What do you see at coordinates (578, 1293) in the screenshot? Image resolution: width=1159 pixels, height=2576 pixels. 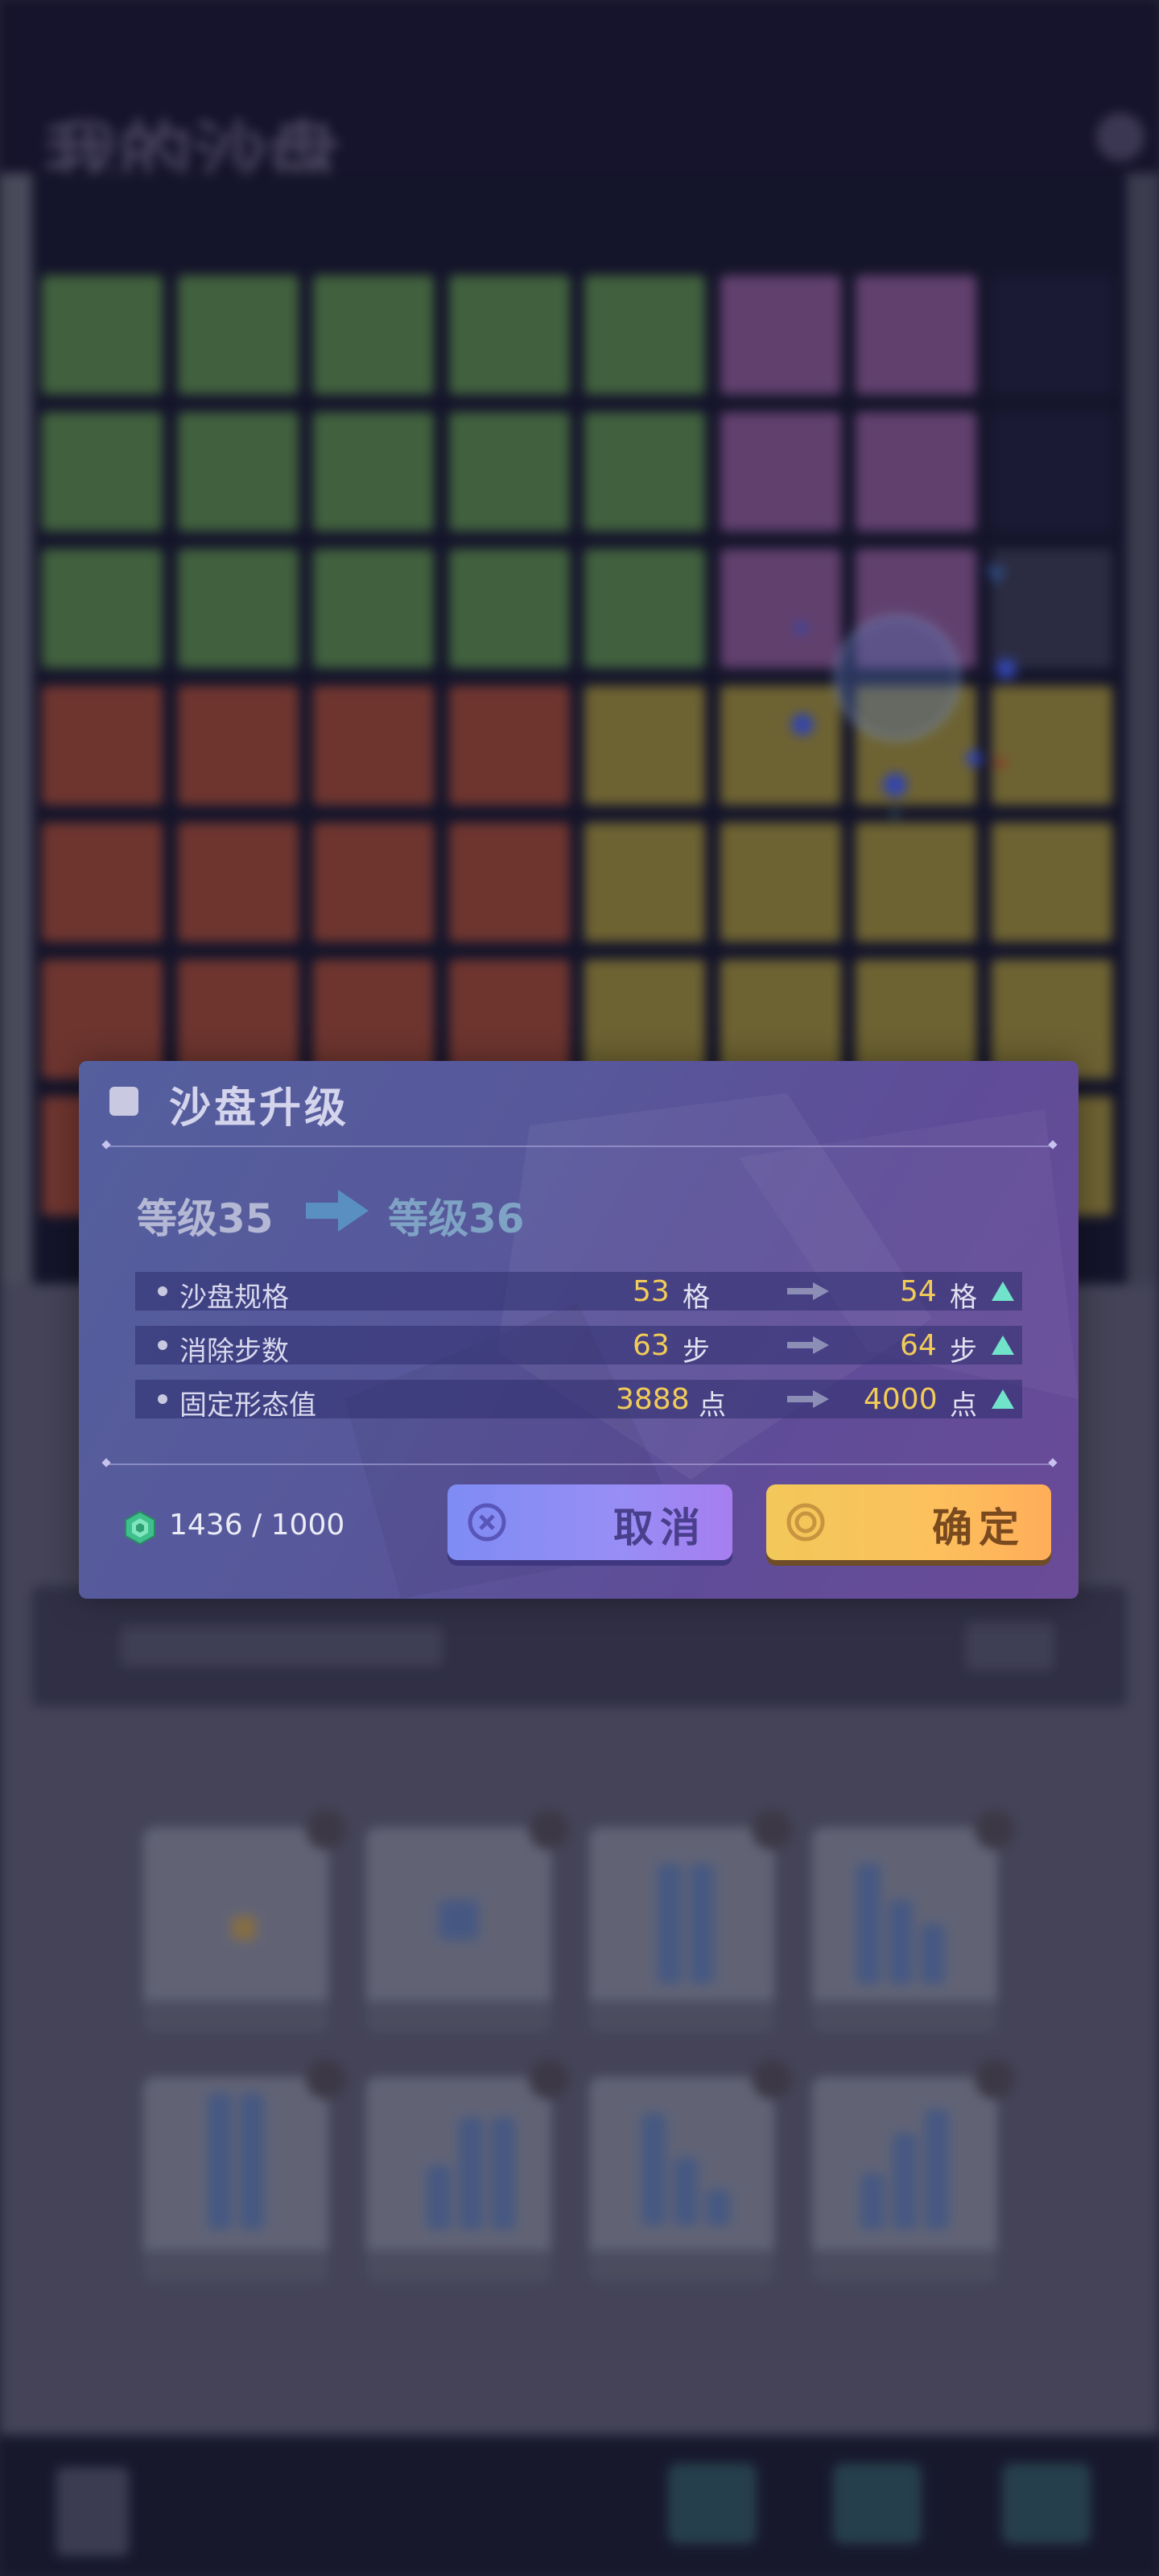 I see `stat-row-spec: 沙盘规格 53 格 54 格` at bounding box center [578, 1293].